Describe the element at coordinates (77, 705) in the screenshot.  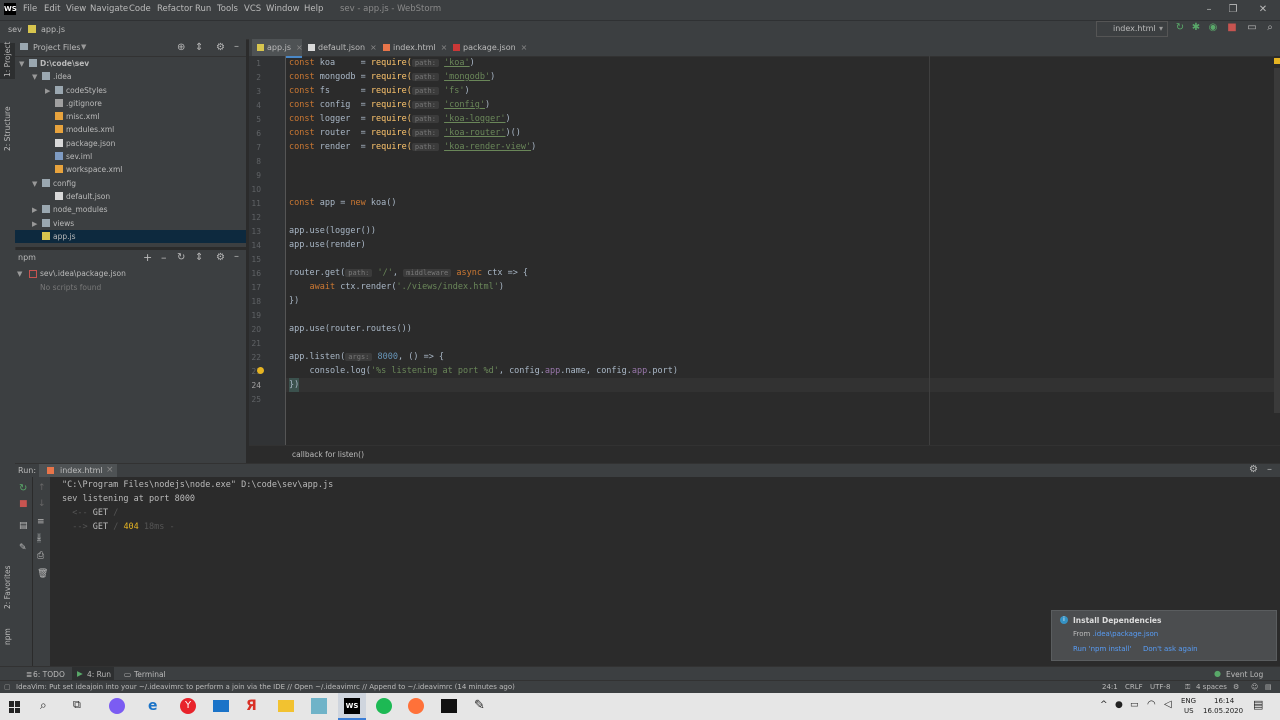
I see `task-view-icon: ⧉` at that location.